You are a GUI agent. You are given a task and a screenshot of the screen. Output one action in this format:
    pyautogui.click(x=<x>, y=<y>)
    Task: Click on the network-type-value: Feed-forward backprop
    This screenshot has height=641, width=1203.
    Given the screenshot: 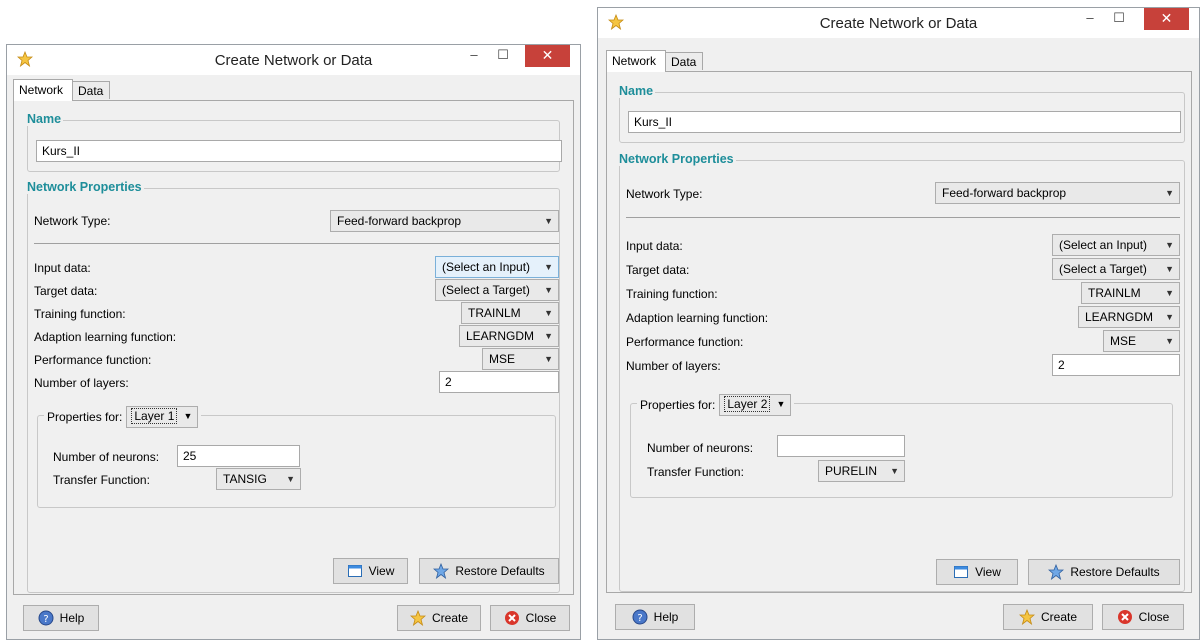 What is the action you would take?
    pyautogui.click(x=399, y=221)
    